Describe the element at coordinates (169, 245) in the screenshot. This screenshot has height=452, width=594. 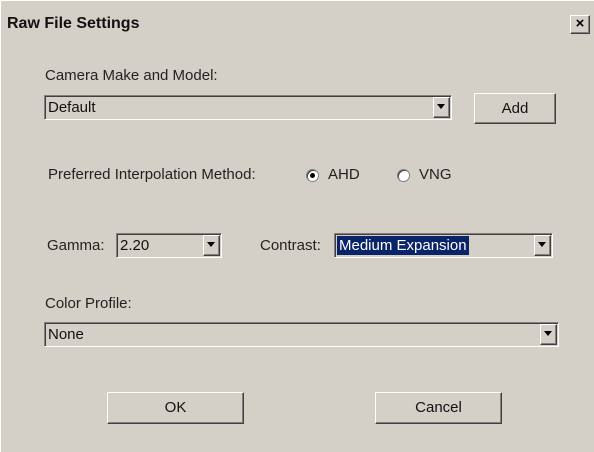
I see `gamma-select: 2.20` at that location.